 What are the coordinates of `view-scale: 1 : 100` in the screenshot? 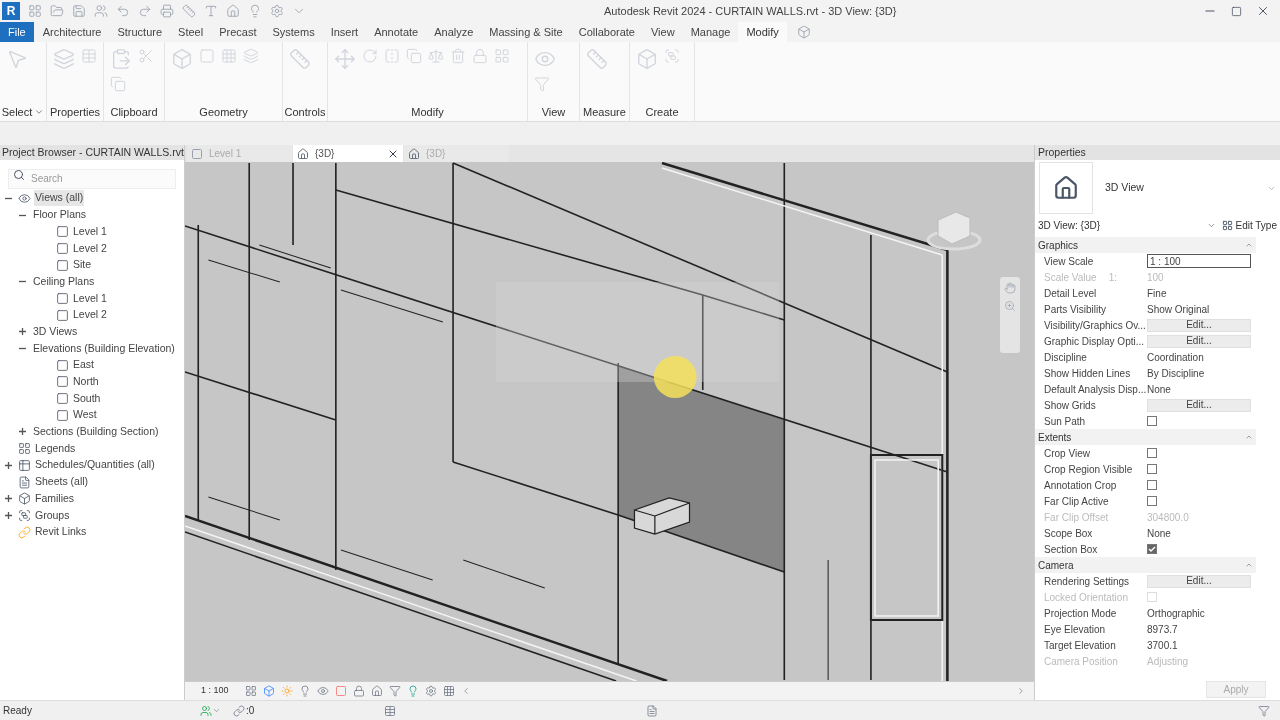 It's located at (215, 691).